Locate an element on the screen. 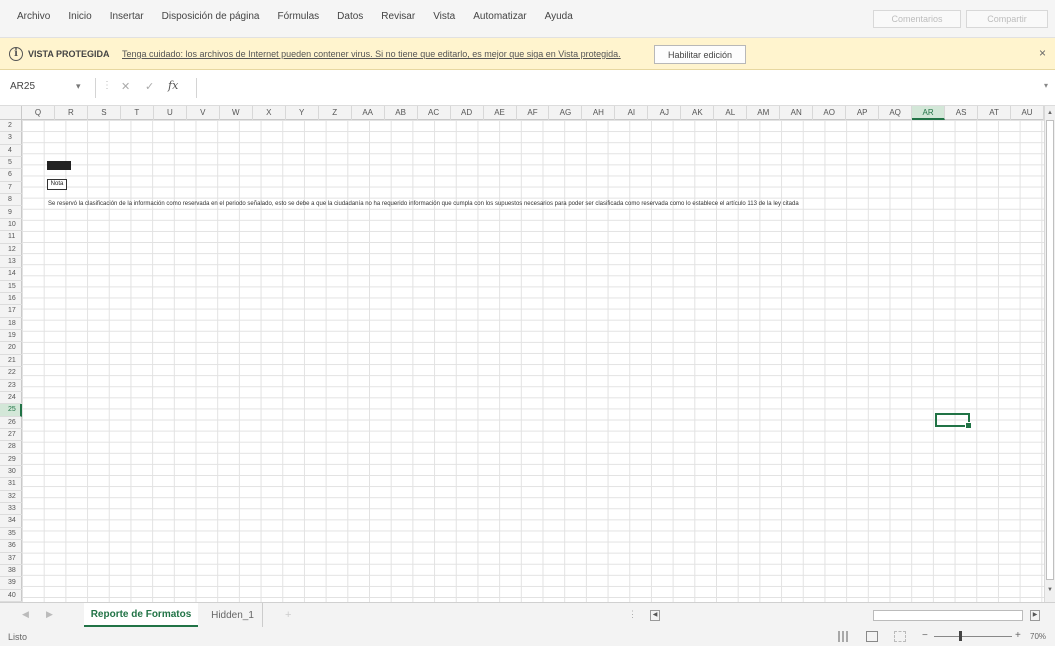 The height and width of the screenshot is (646, 1055). row-header: 10 is located at coordinates (11, 225).